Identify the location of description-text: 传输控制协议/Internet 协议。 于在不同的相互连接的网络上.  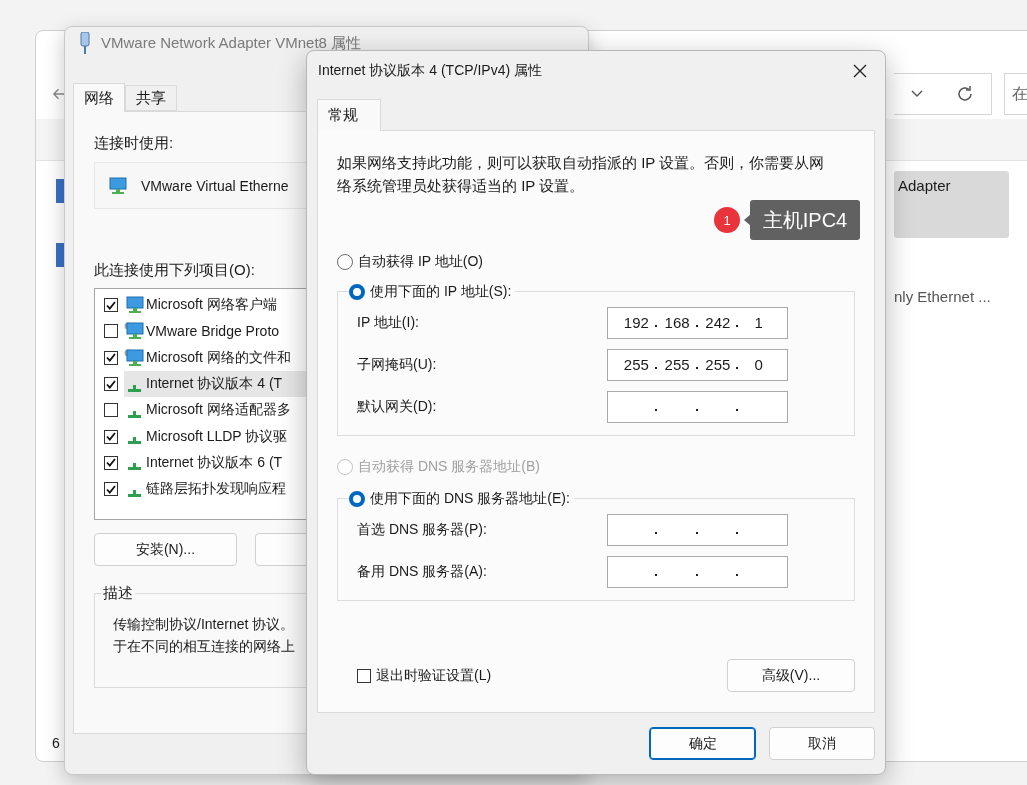
(204, 635).